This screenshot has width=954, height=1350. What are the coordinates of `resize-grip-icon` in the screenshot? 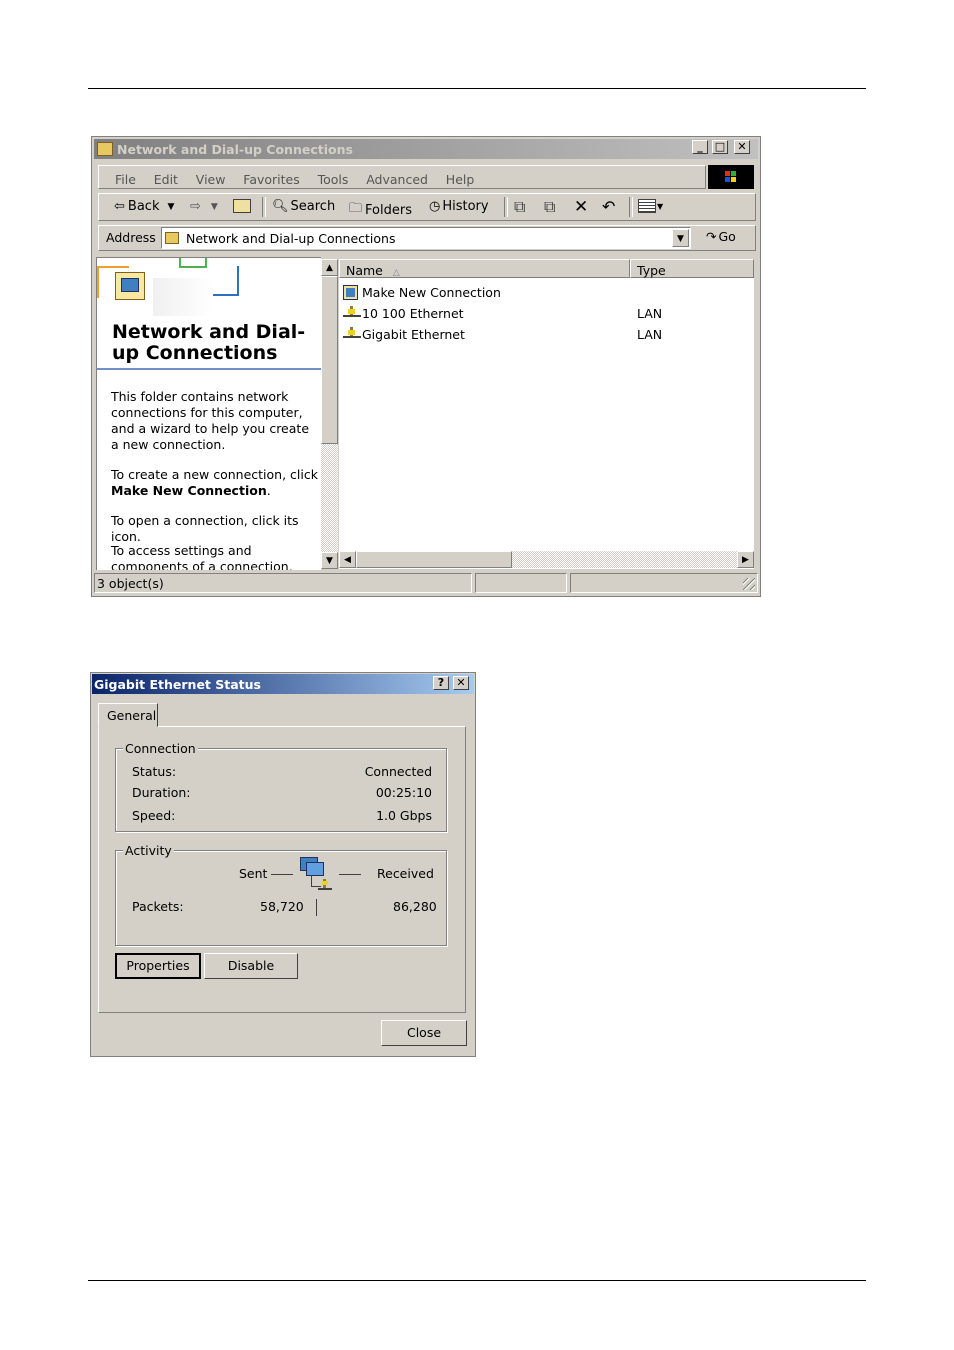 It's located at (749, 584).